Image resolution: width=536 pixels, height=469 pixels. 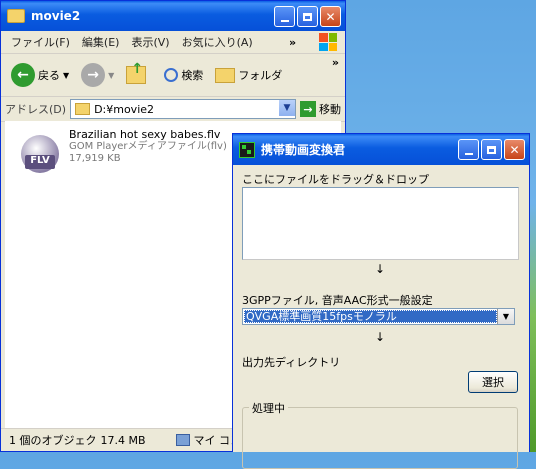 What do you see at coordinates (111, 75) in the screenshot?
I see `forward-dropdown-icon: ▼` at bounding box center [111, 75].